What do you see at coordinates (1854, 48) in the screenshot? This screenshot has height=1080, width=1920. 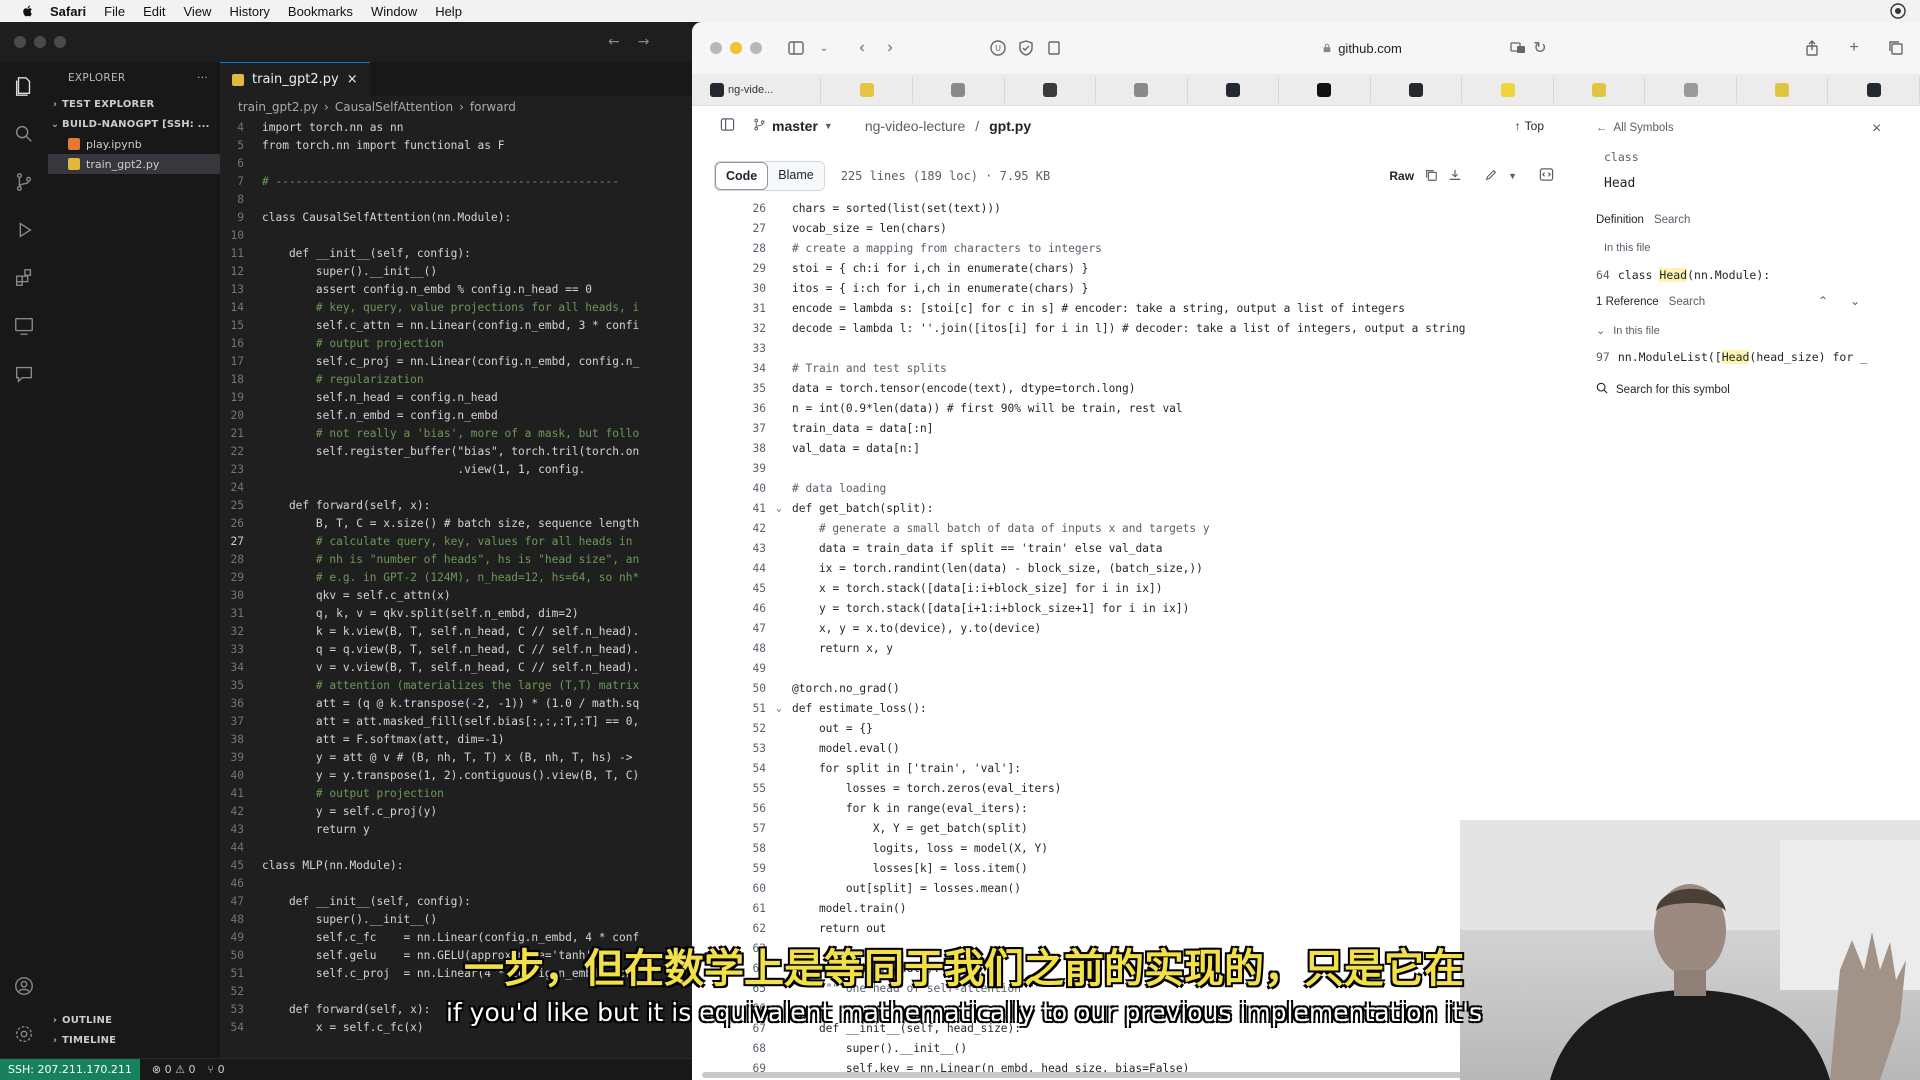 I see `new-tab-icon: +` at bounding box center [1854, 48].